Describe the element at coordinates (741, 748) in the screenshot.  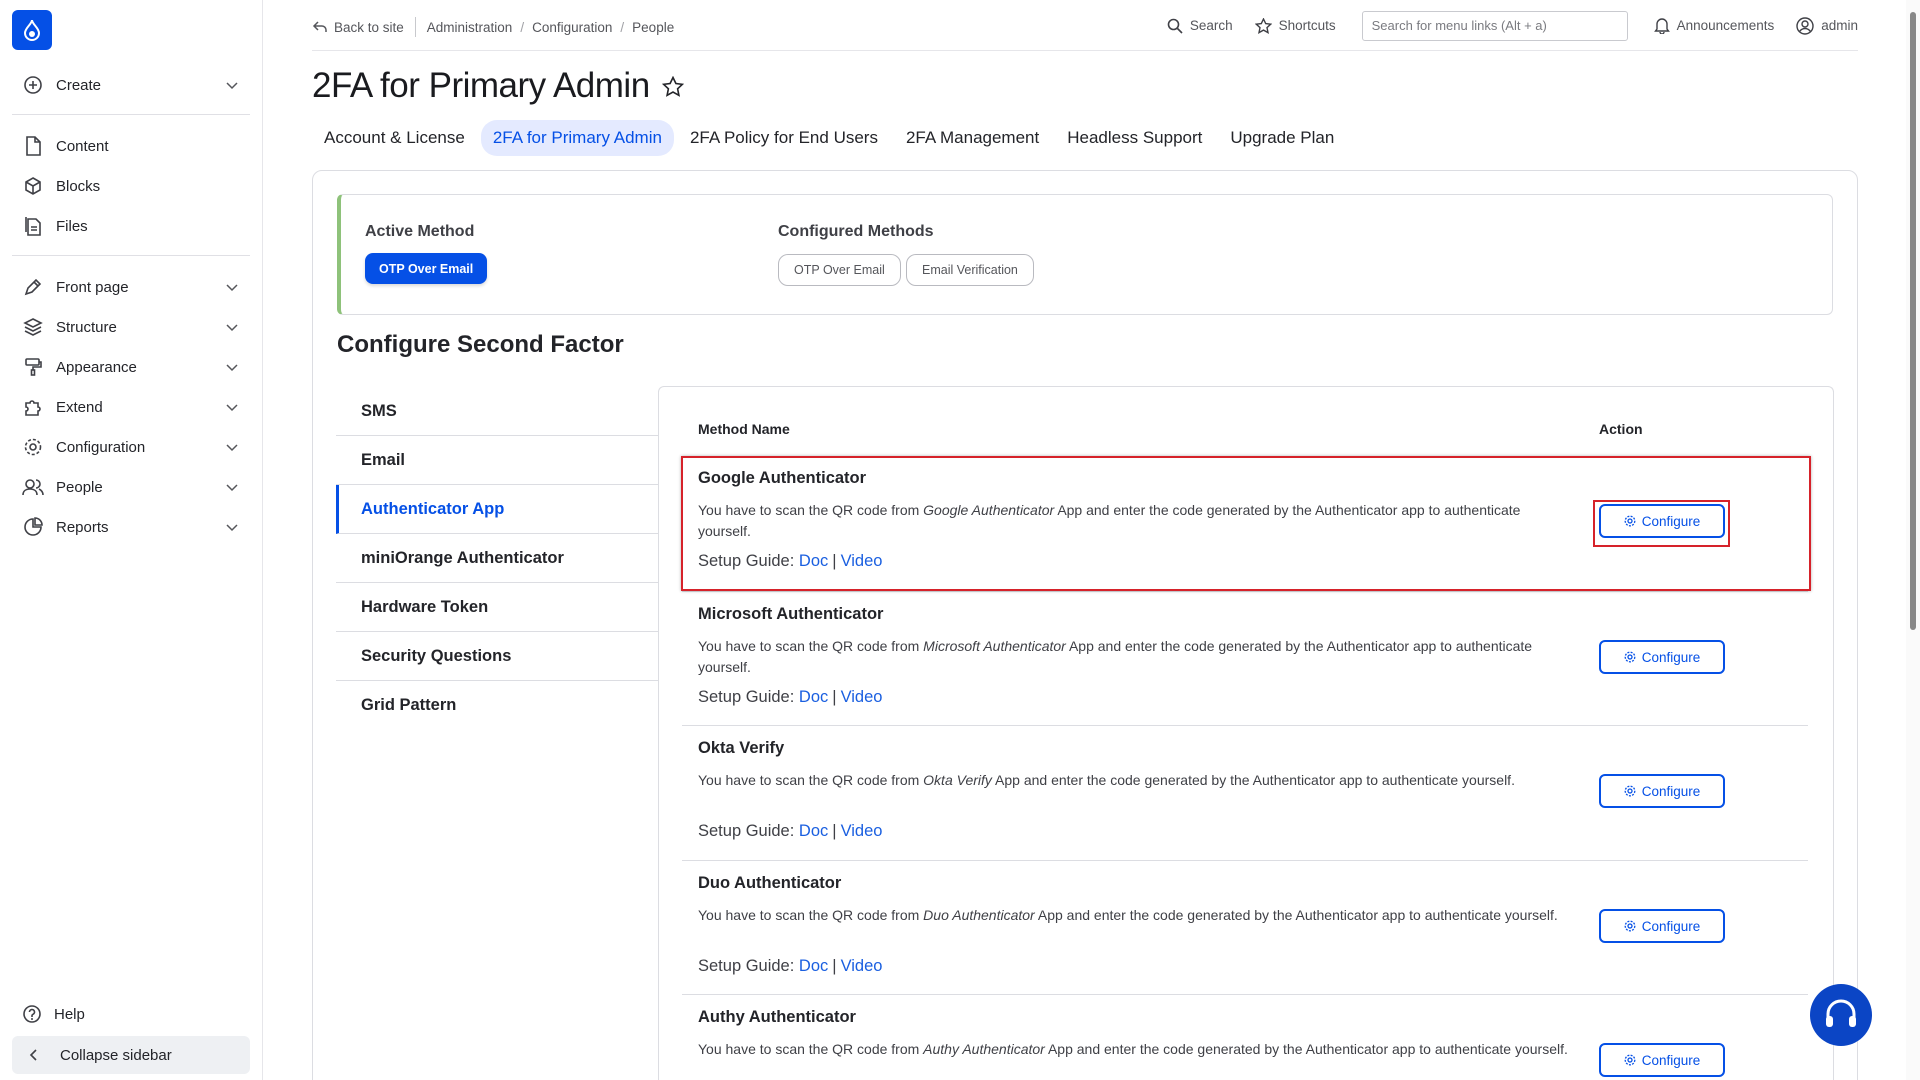
I see `method-name: Okta Verify` at that location.